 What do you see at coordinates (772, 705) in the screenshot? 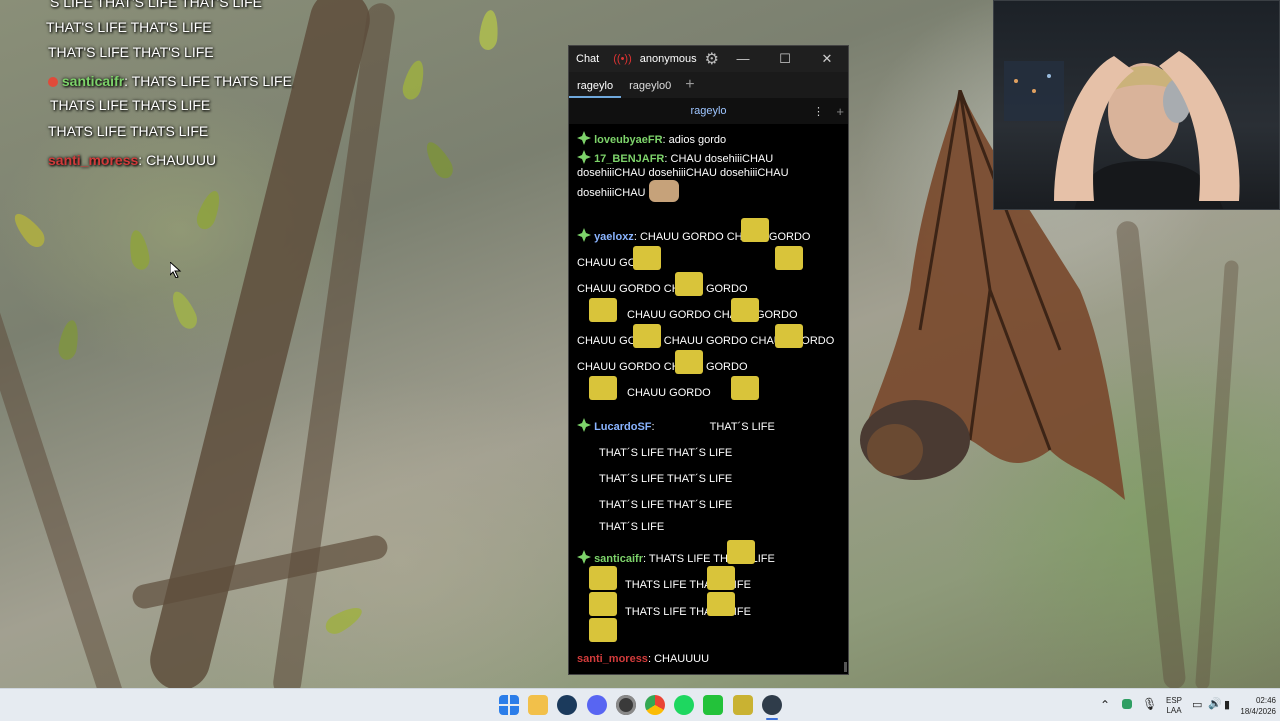
I see `chatterino-icon` at bounding box center [772, 705].